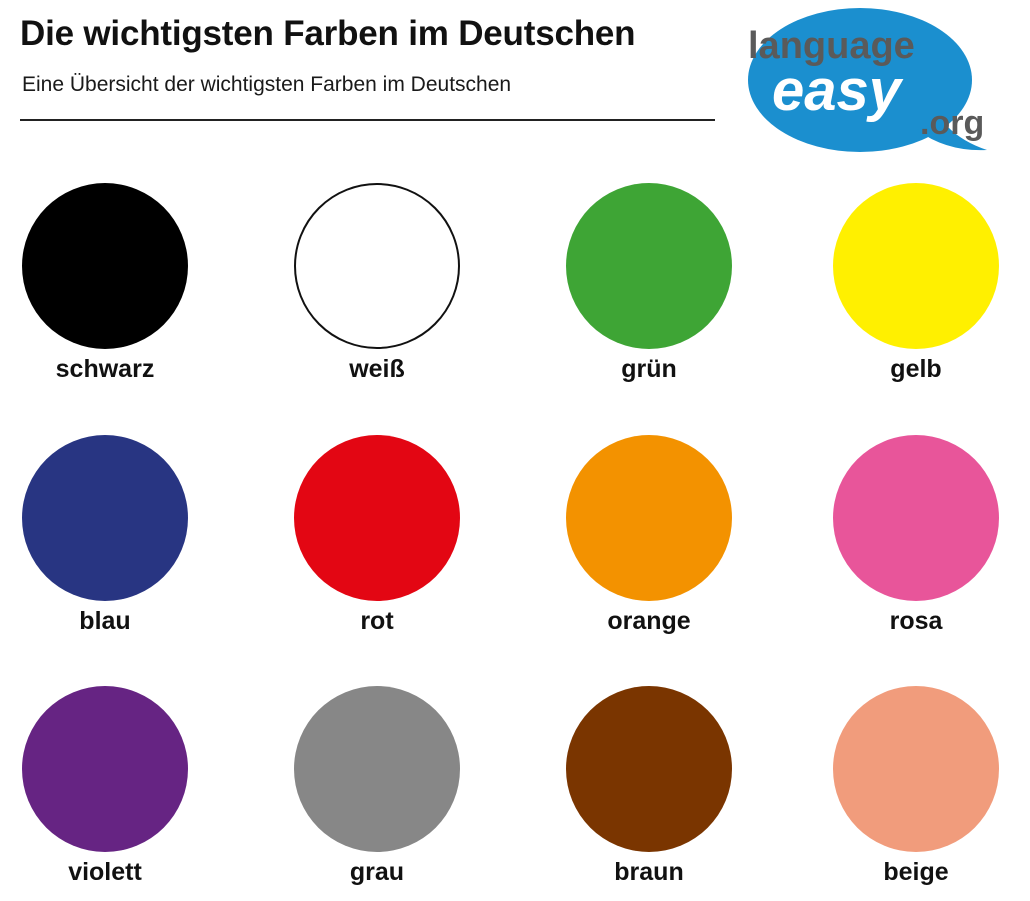  What do you see at coordinates (105, 266) in the screenshot?
I see `color-swatch-schwarz` at bounding box center [105, 266].